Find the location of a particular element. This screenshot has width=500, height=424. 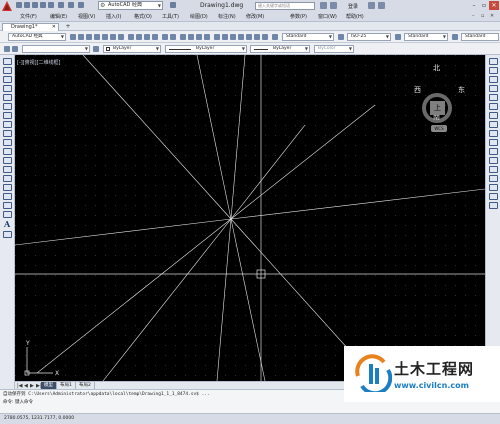

plot-preview-icon is located at coordinates (113, 37).